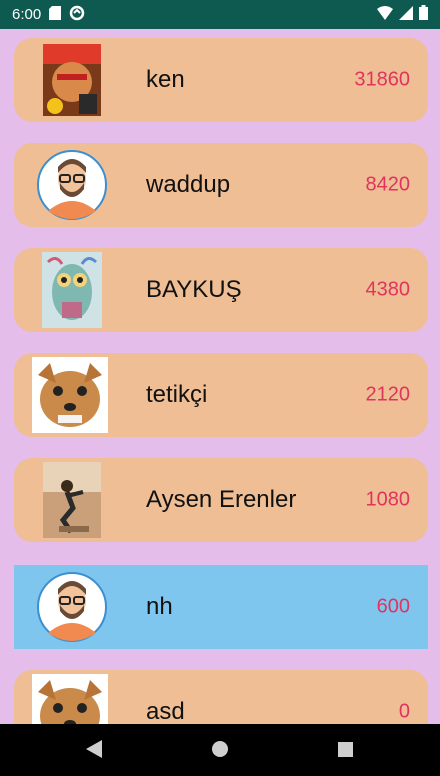 The image size is (440, 776). Describe the element at coordinates (188, 184) in the screenshot. I see `player-name: waddup` at that location.